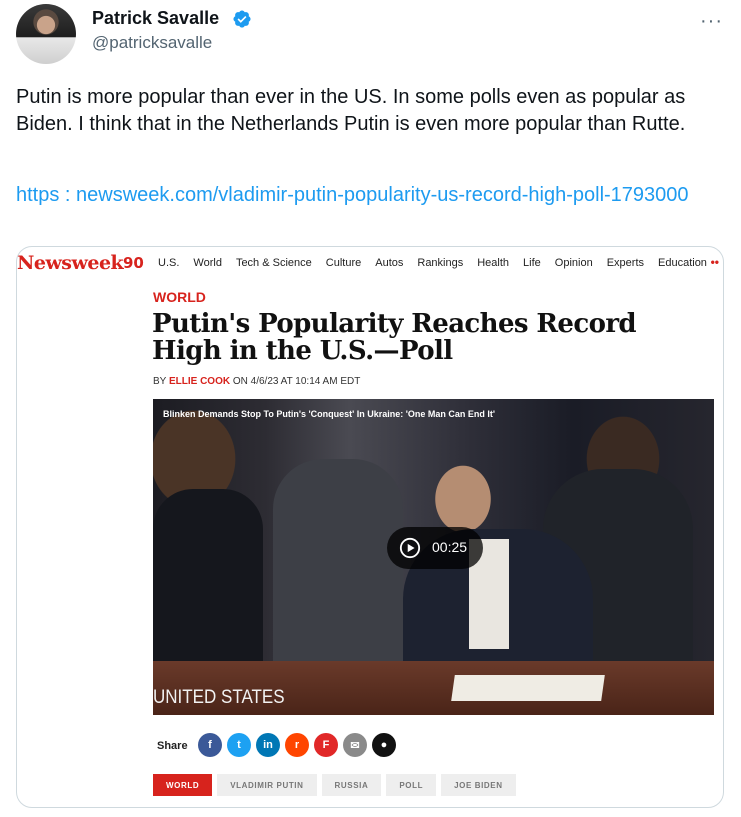  I want to click on author-name: Patrick Savalle, so click(155, 18).